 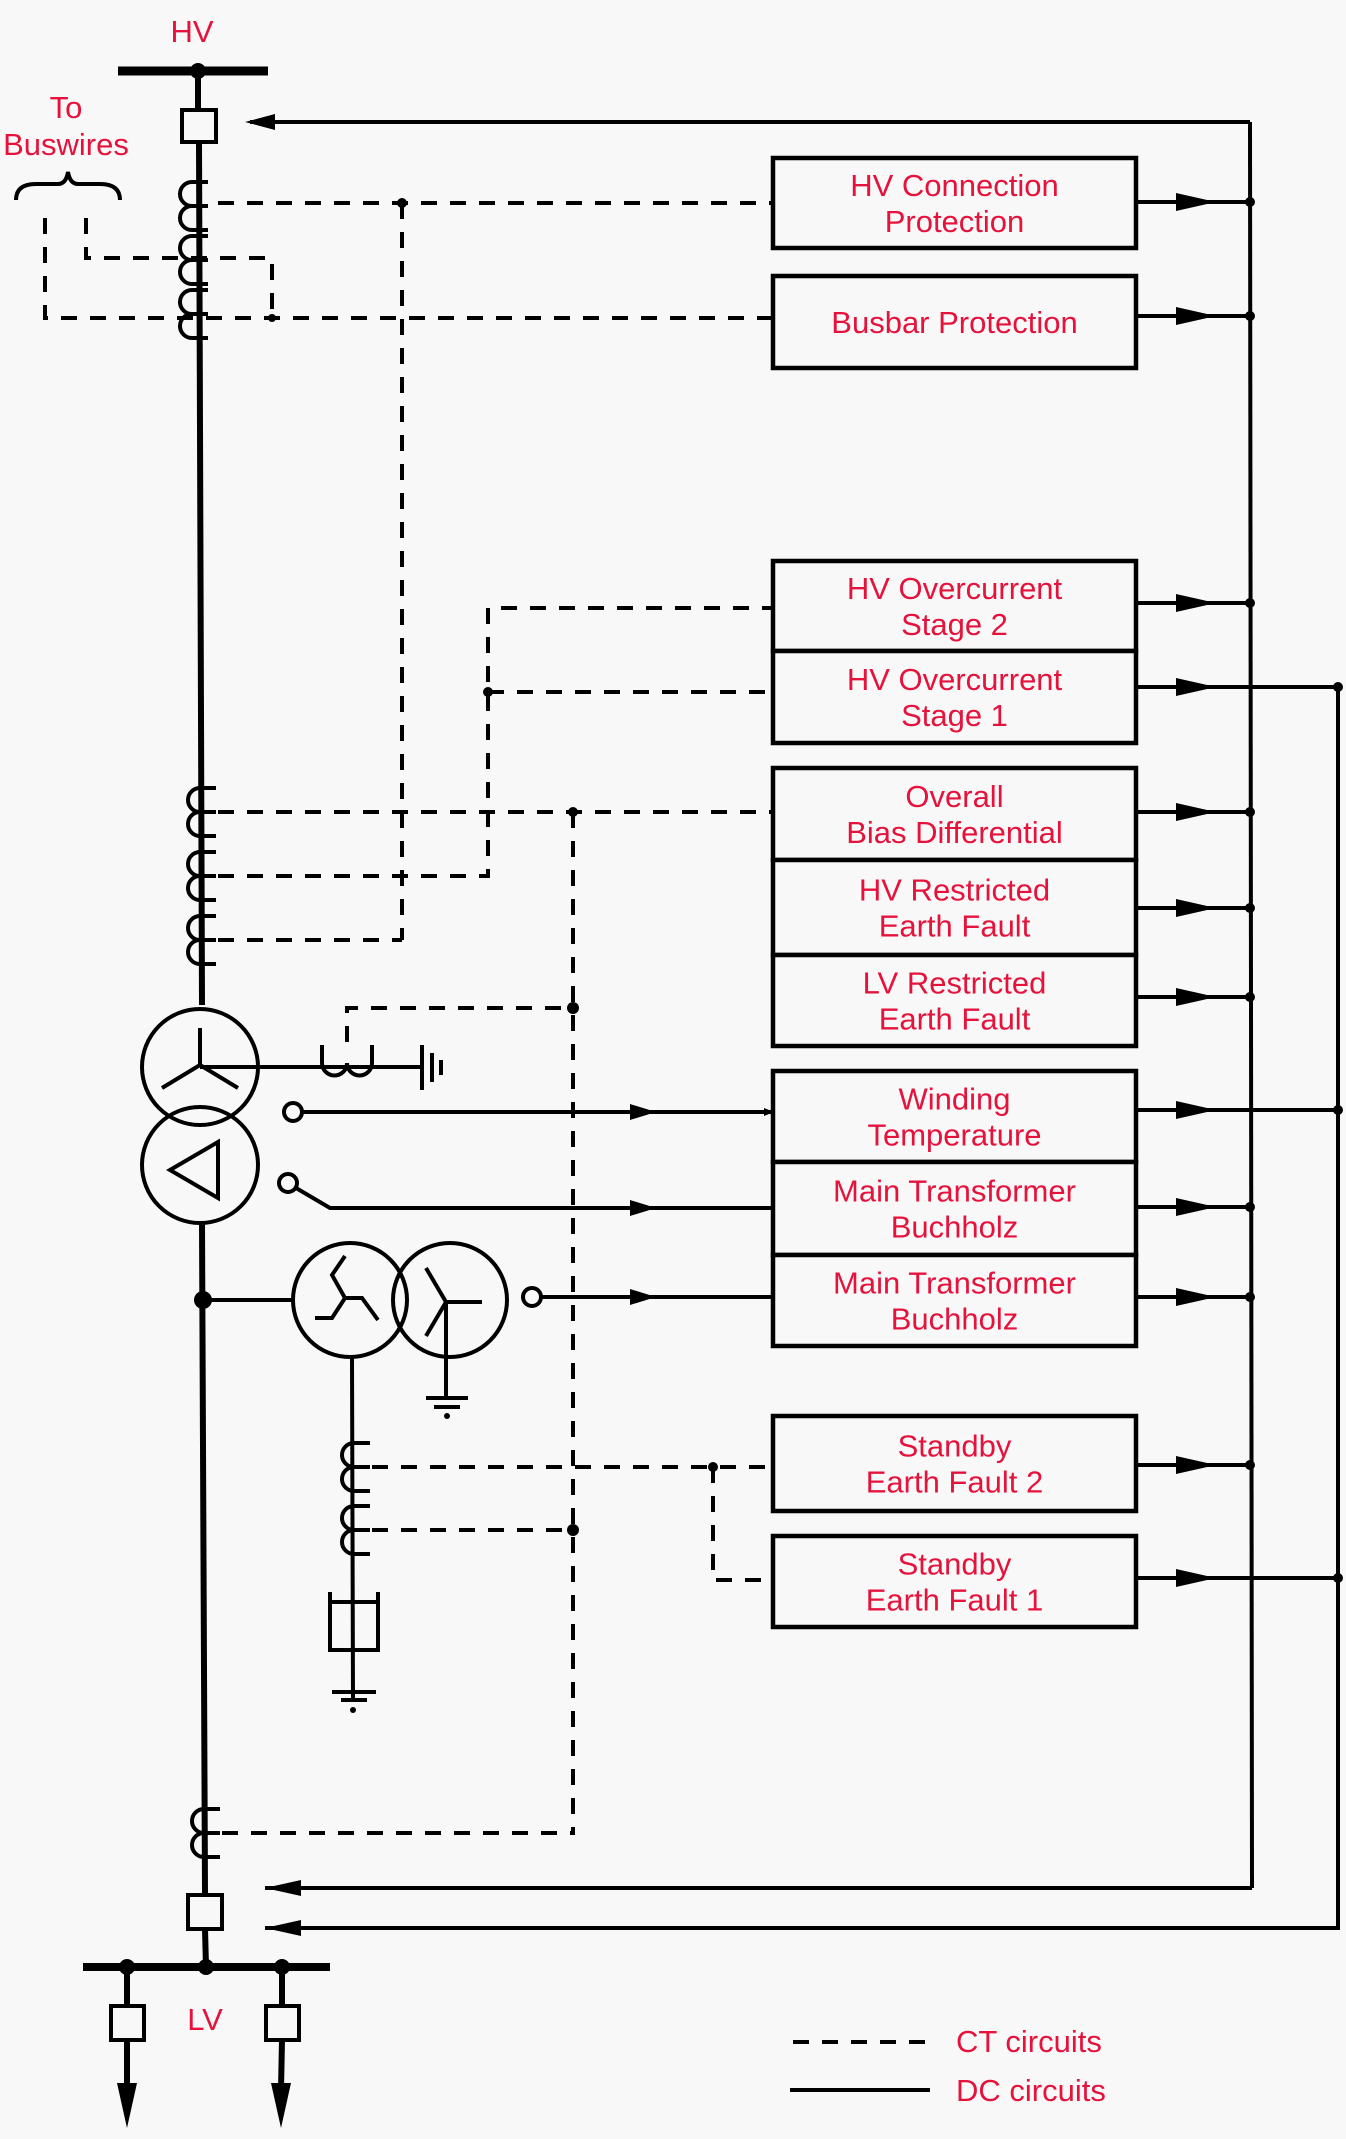 What do you see at coordinates (293, 1112) in the screenshot?
I see `winding-temp-contact` at bounding box center [293, 1112].